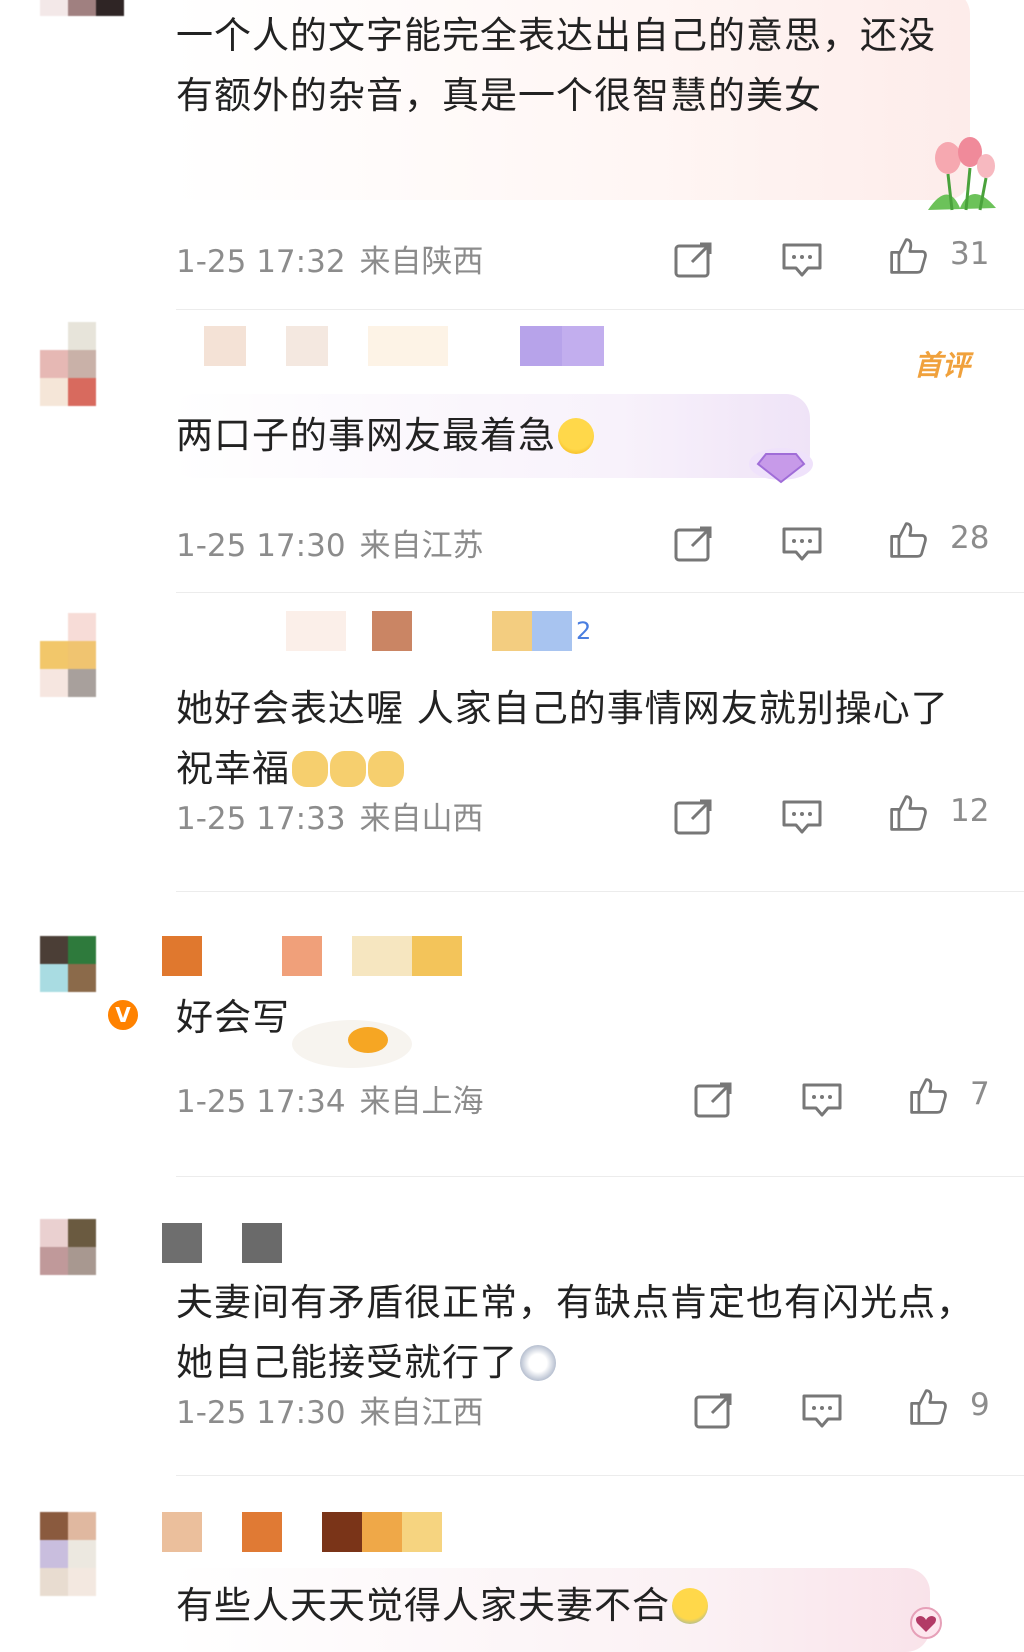  Describe the element at coordinates (556, 65) in the screenshot. I see `comment-text: 一个人的文字能完全表达出自己的意思，还没有额外的杂音，真是一个很智慧的美女` at that location.